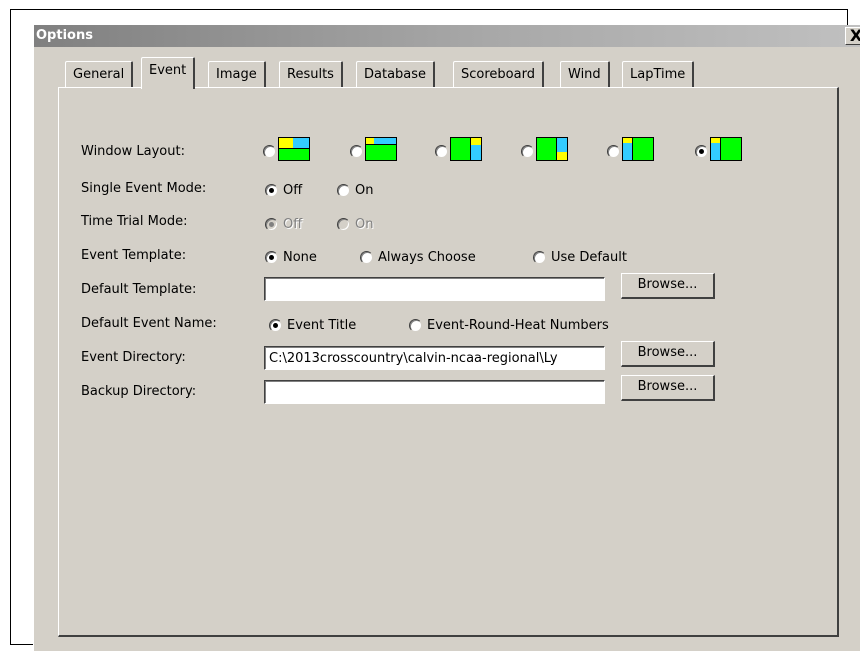 The image size is (860, 651). What do you see at coordinates (149, 323) in the screenshot?
I see `default-event-name-label: Default Event Name:` at bounding box center [149, 323].